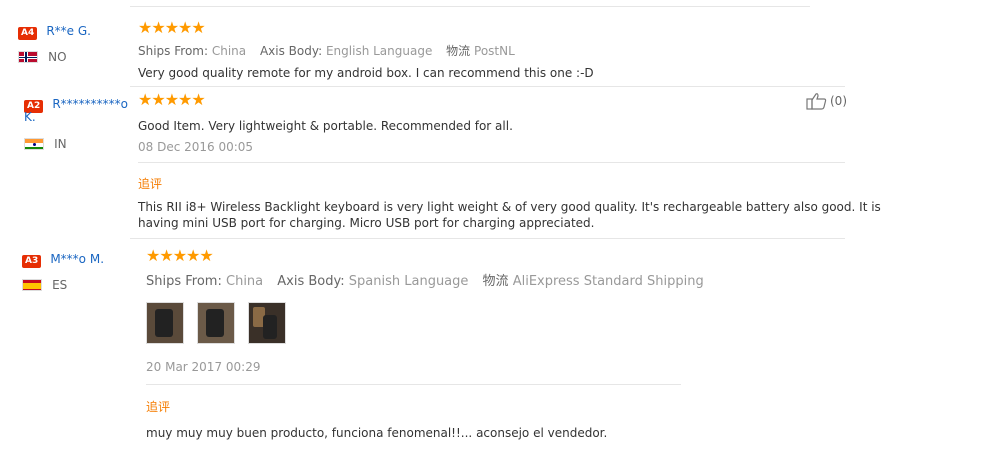 This screenshot has height=460, width=1000. I want to click on spain-flag-icon, so click(32, 284).